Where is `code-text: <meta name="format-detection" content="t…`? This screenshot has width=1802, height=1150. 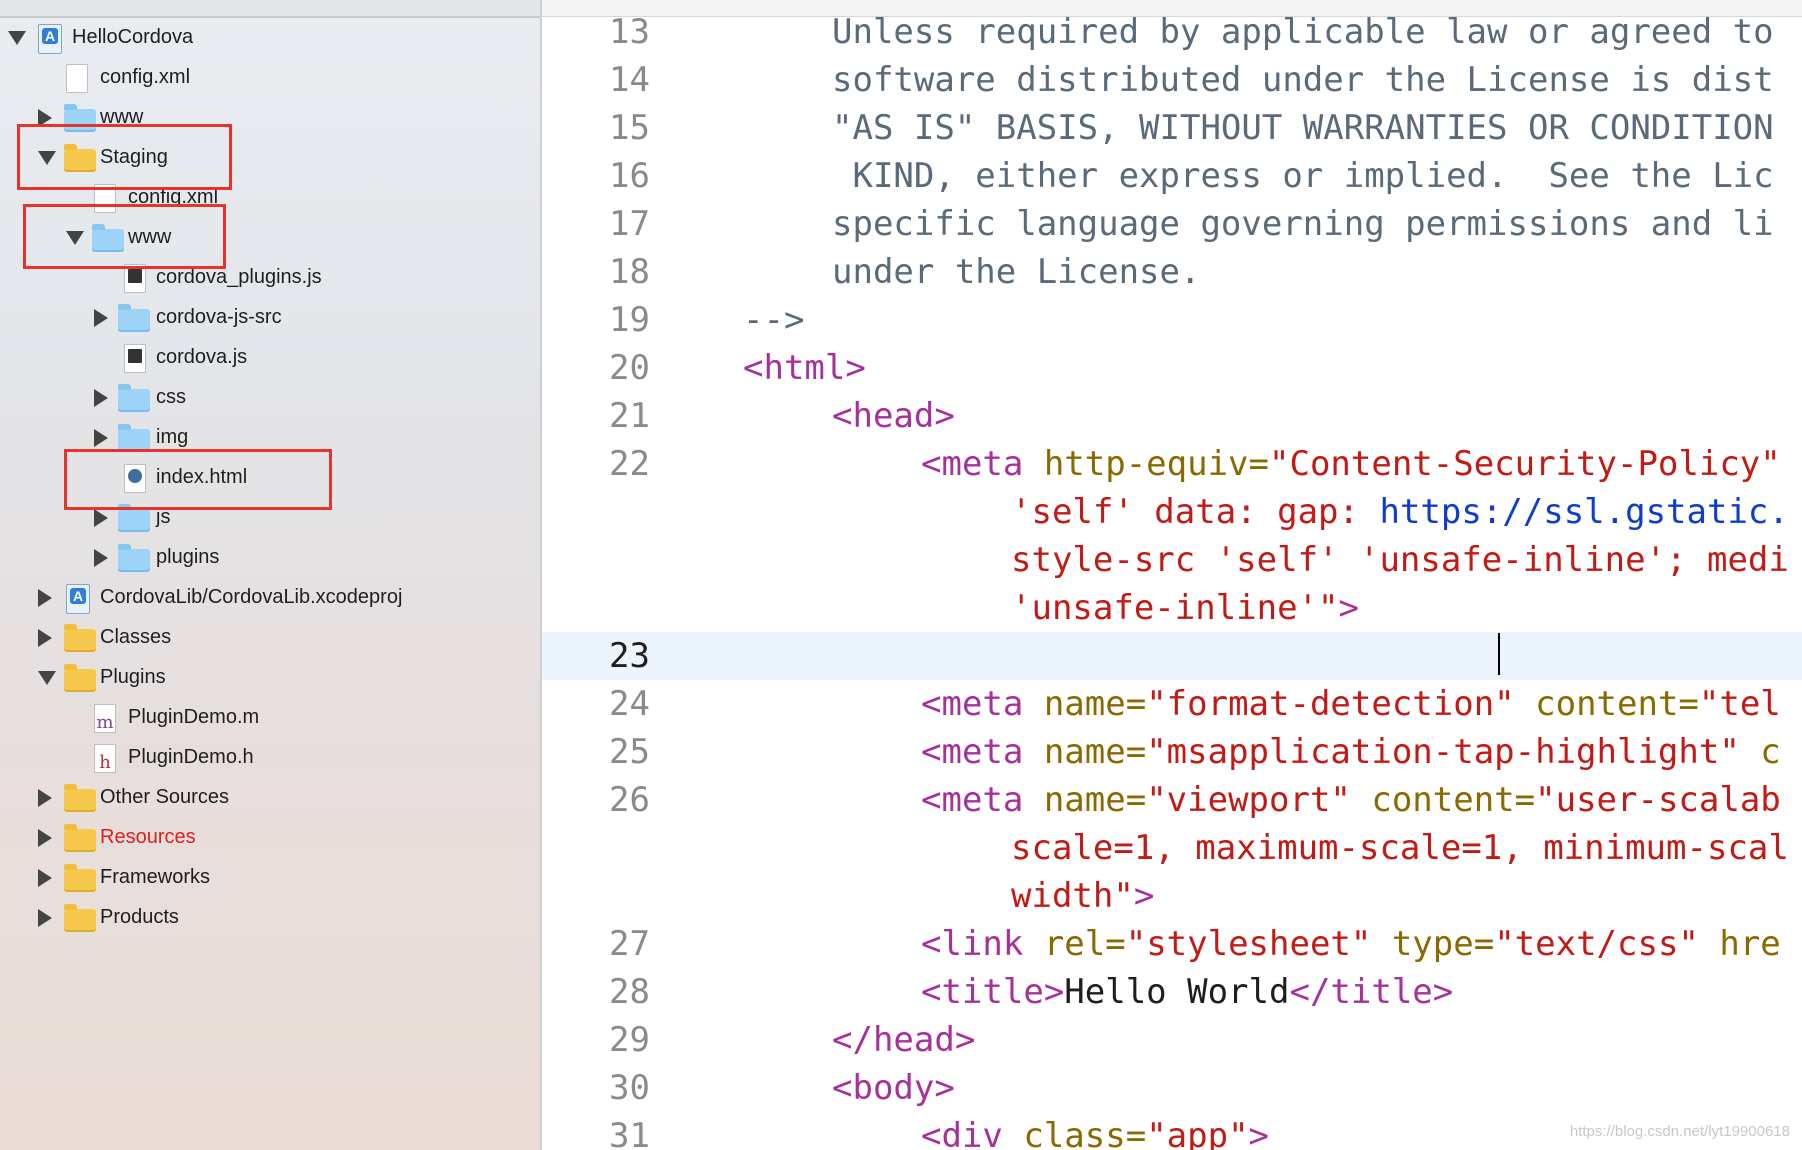
code-text: <meta name="format-detection" content="t… is located at coordinates (1351, 704).